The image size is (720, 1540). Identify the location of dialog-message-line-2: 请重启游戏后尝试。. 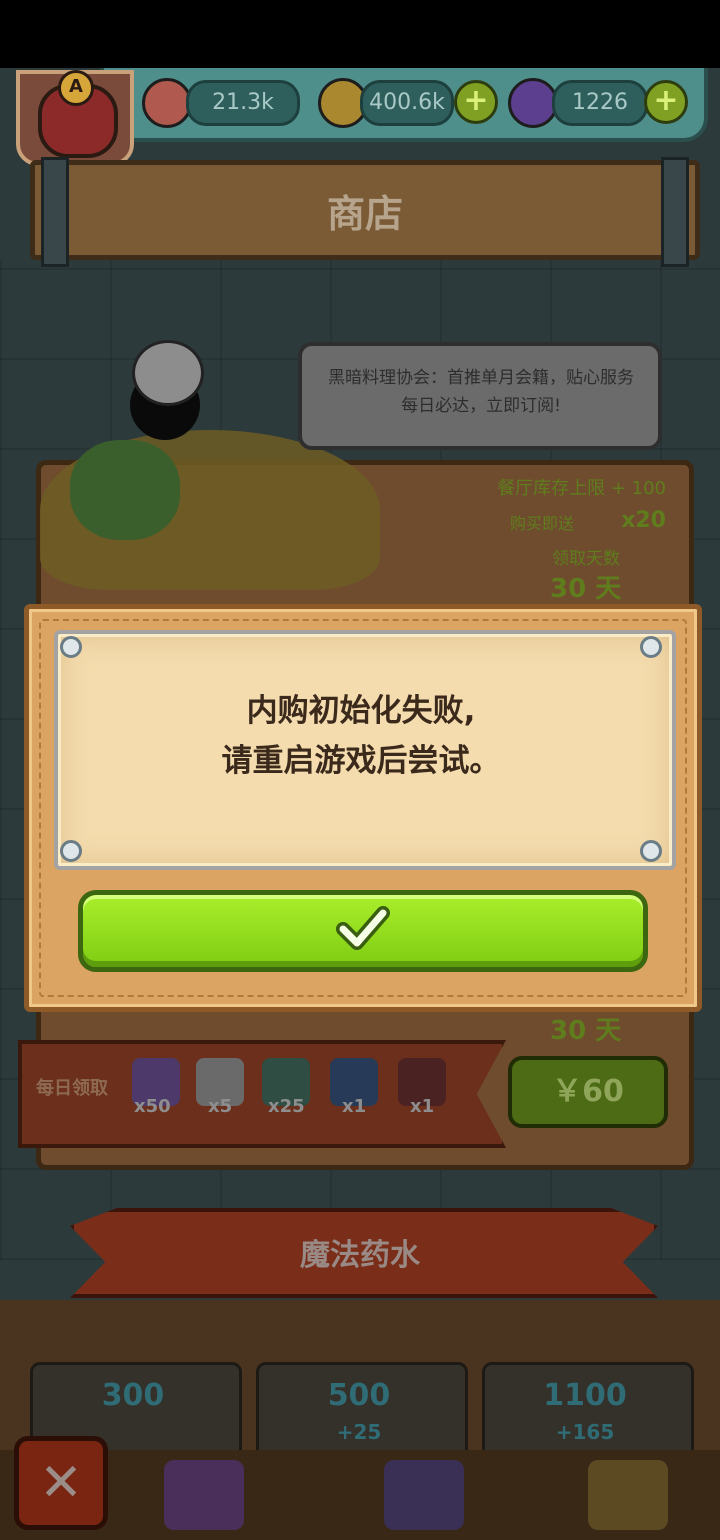
(361, 761).